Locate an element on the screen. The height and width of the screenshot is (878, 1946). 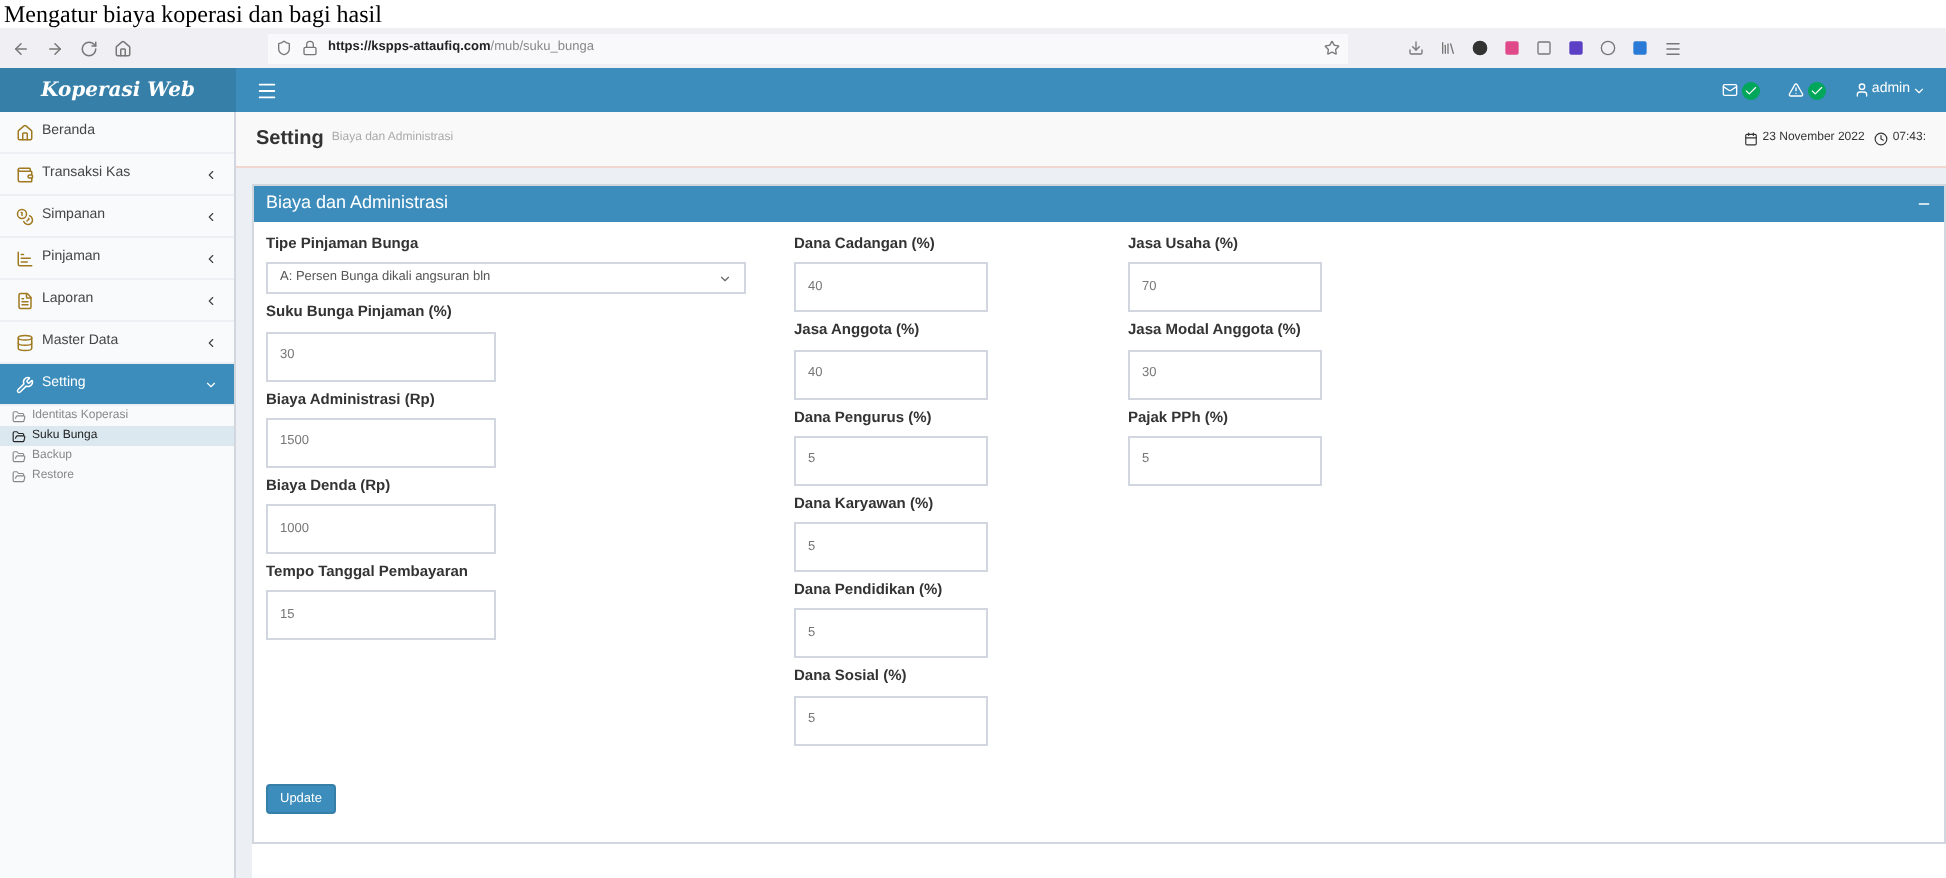
alerts-button is located at coordinates (1806, 90).